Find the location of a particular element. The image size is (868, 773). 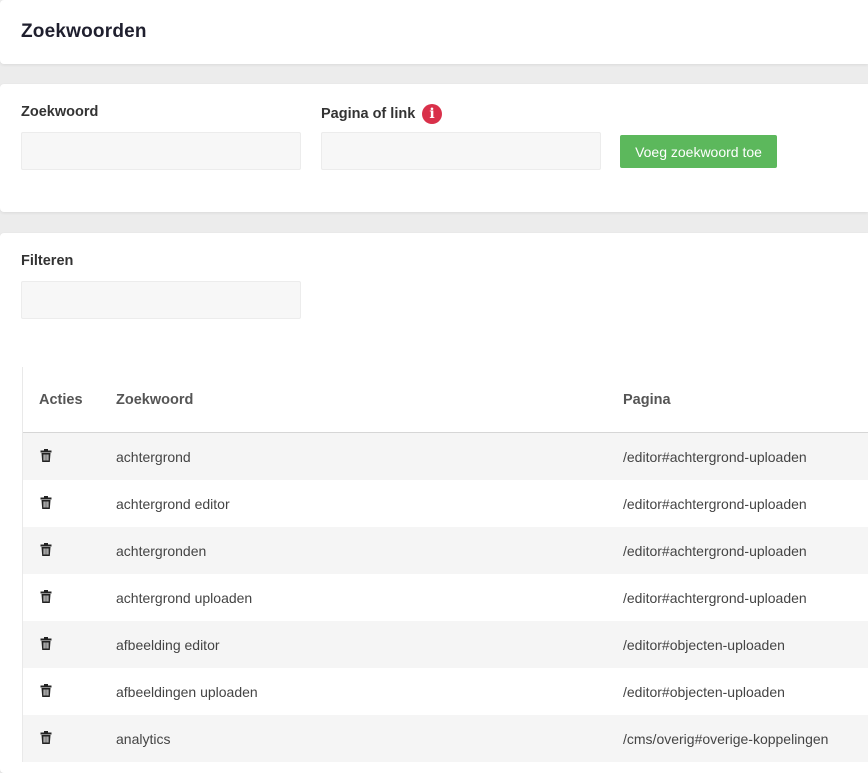

column-header-zoekwoord: Zoekwoord is located at coordinates (369, 400).